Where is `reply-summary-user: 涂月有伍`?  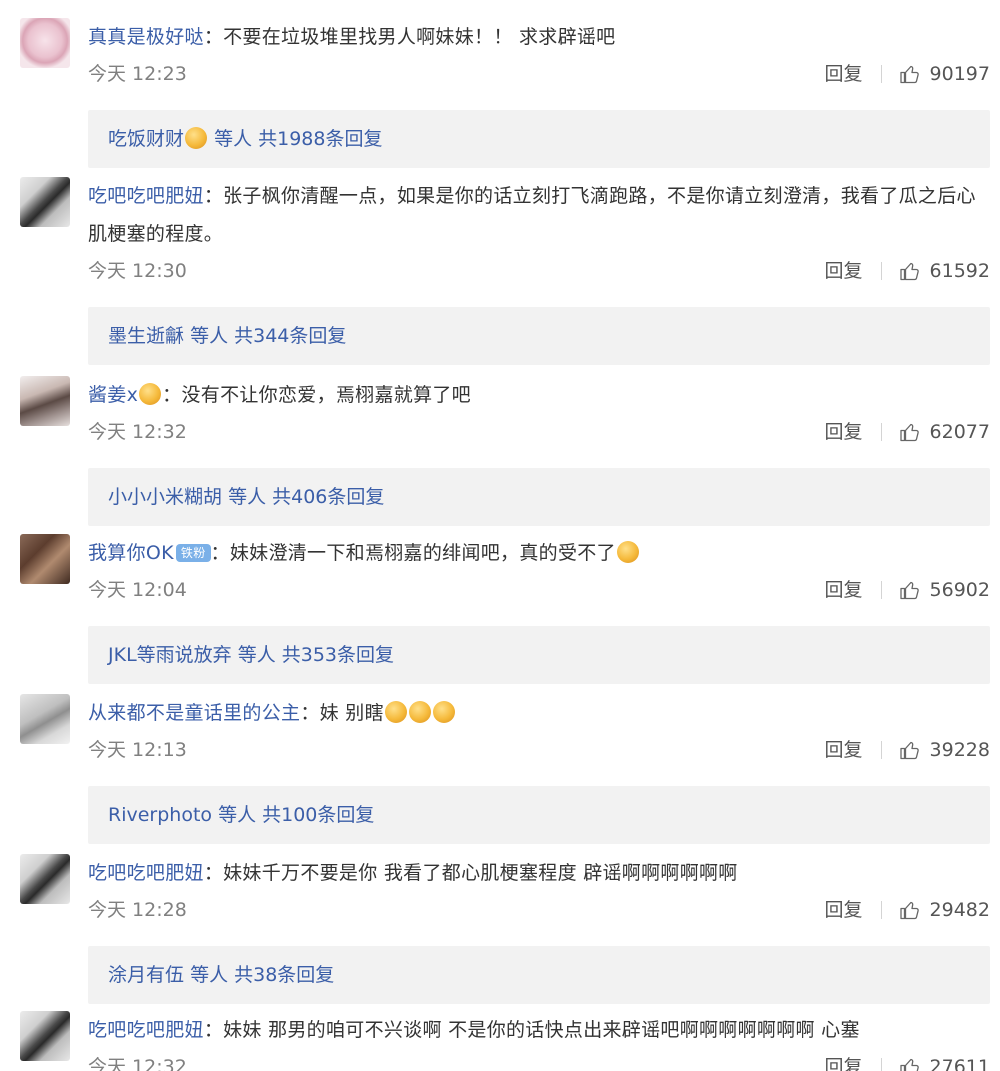
reply-summary-user: 涂月有伍 is located at coordinates (146, 975).